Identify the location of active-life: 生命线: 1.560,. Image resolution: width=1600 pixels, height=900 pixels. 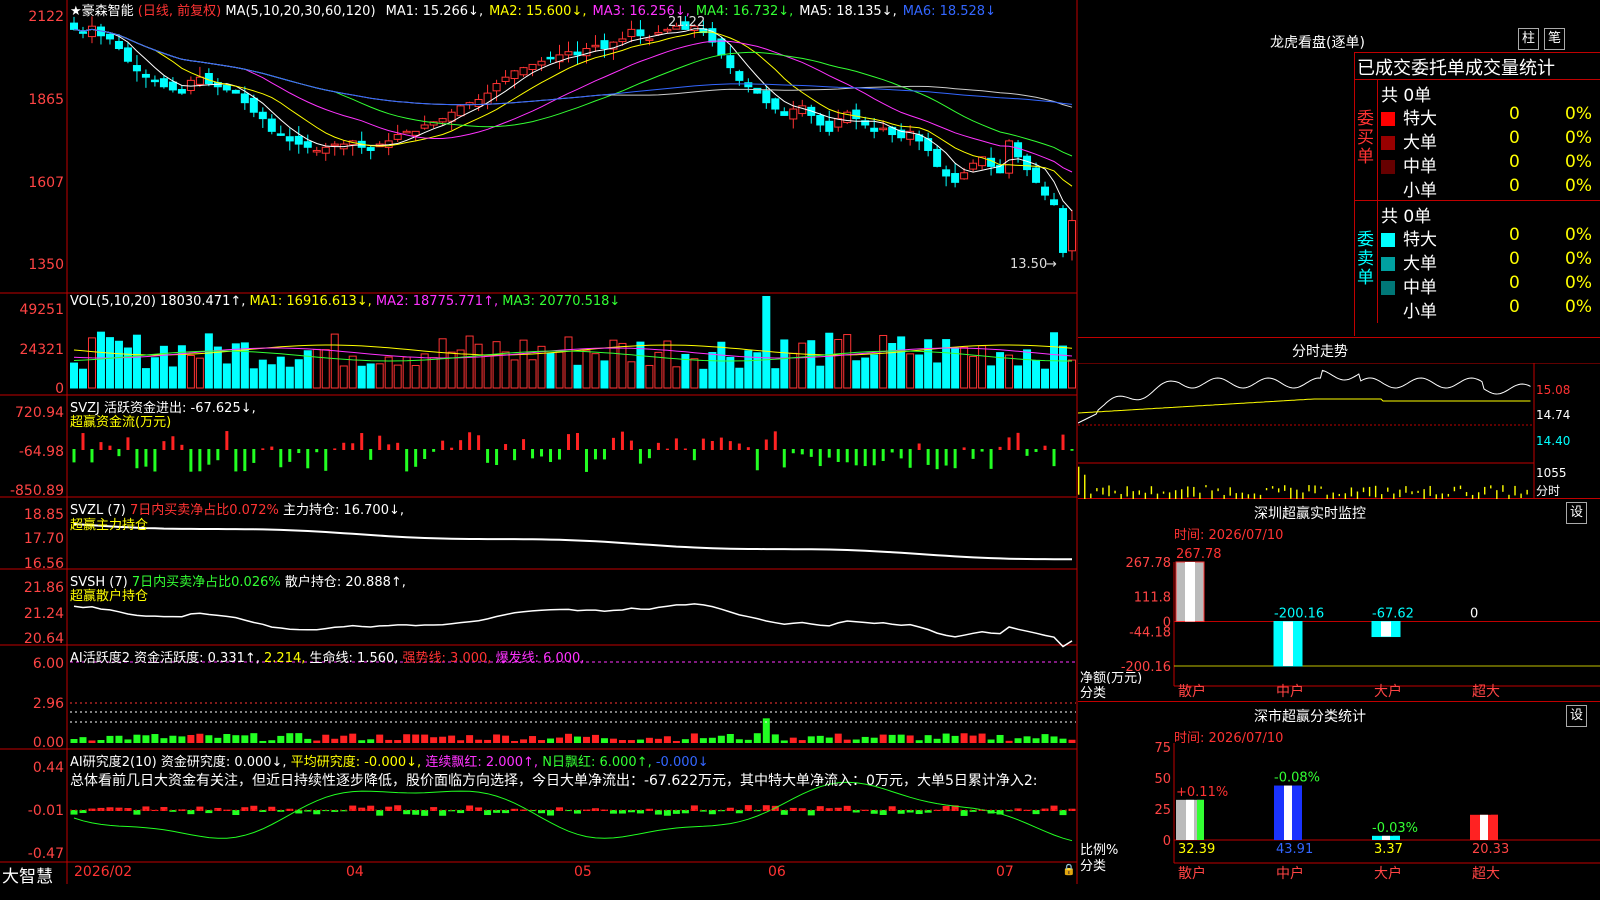
(354, 658).